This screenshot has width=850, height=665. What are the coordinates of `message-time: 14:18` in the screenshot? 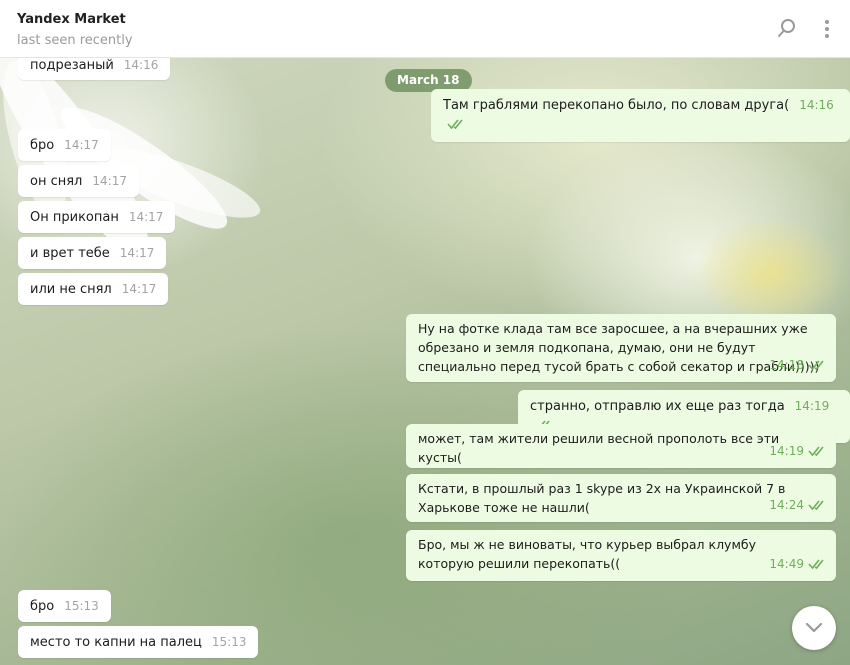 It's located at (786, 365).